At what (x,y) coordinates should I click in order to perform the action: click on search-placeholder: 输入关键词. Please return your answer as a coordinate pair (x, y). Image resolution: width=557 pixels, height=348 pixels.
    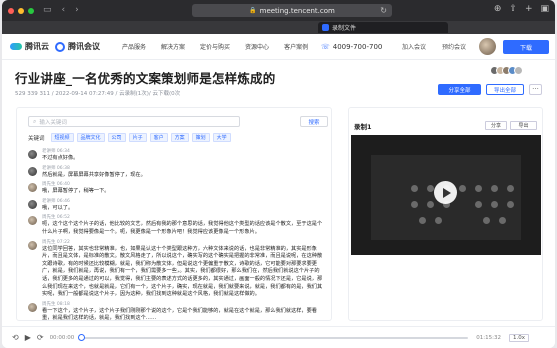
    Looking at the image, I should click on (53, 122).